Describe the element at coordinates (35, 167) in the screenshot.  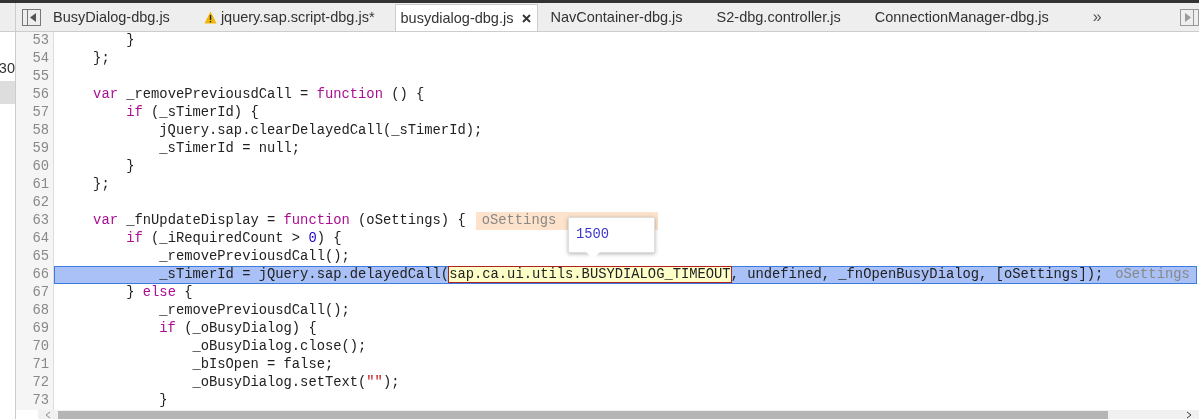
I see `line-number: 60` at that location.